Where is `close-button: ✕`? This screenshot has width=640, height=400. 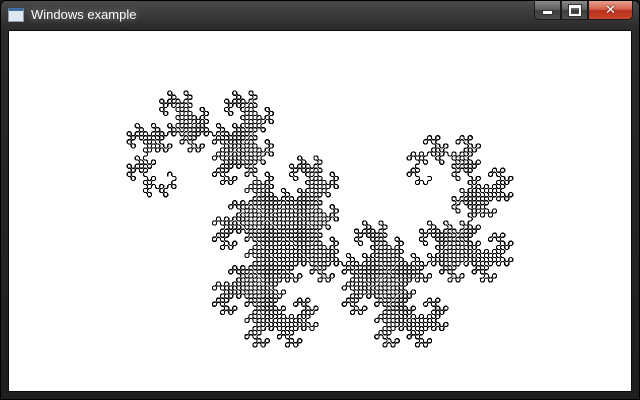
close-button: ✕ is located at coordinates (610, 10).